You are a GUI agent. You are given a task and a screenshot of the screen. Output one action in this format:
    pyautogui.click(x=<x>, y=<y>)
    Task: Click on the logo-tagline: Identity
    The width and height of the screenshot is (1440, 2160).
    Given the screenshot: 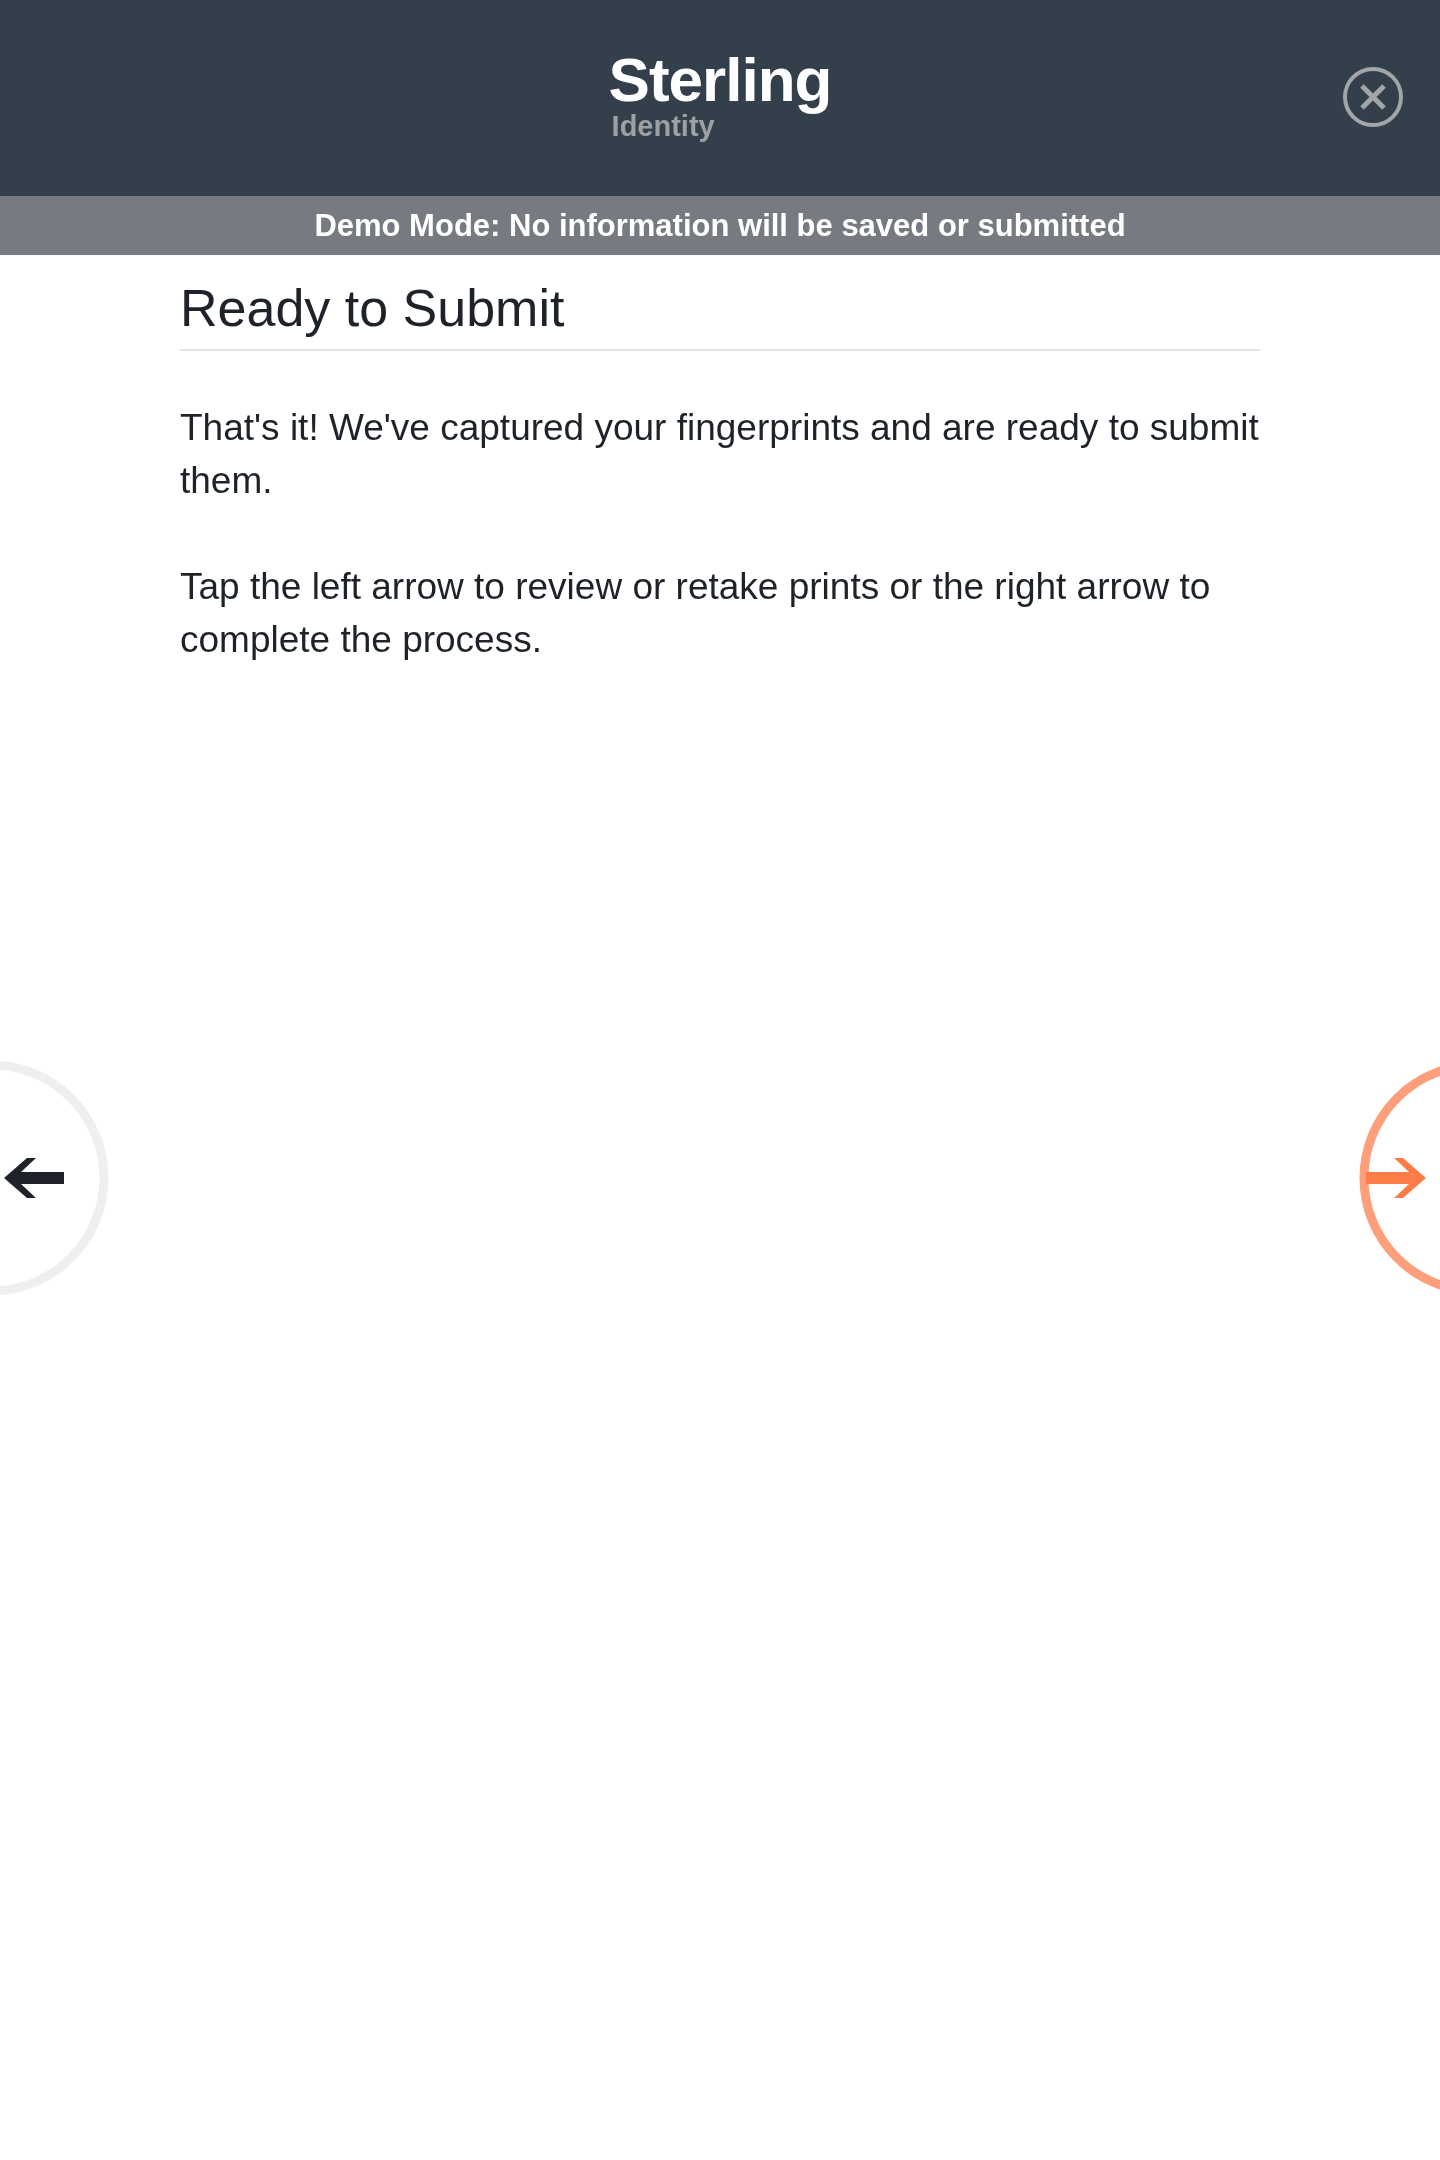 What is the action you would take?
    pyautogui.click(x=663, y=127)
    